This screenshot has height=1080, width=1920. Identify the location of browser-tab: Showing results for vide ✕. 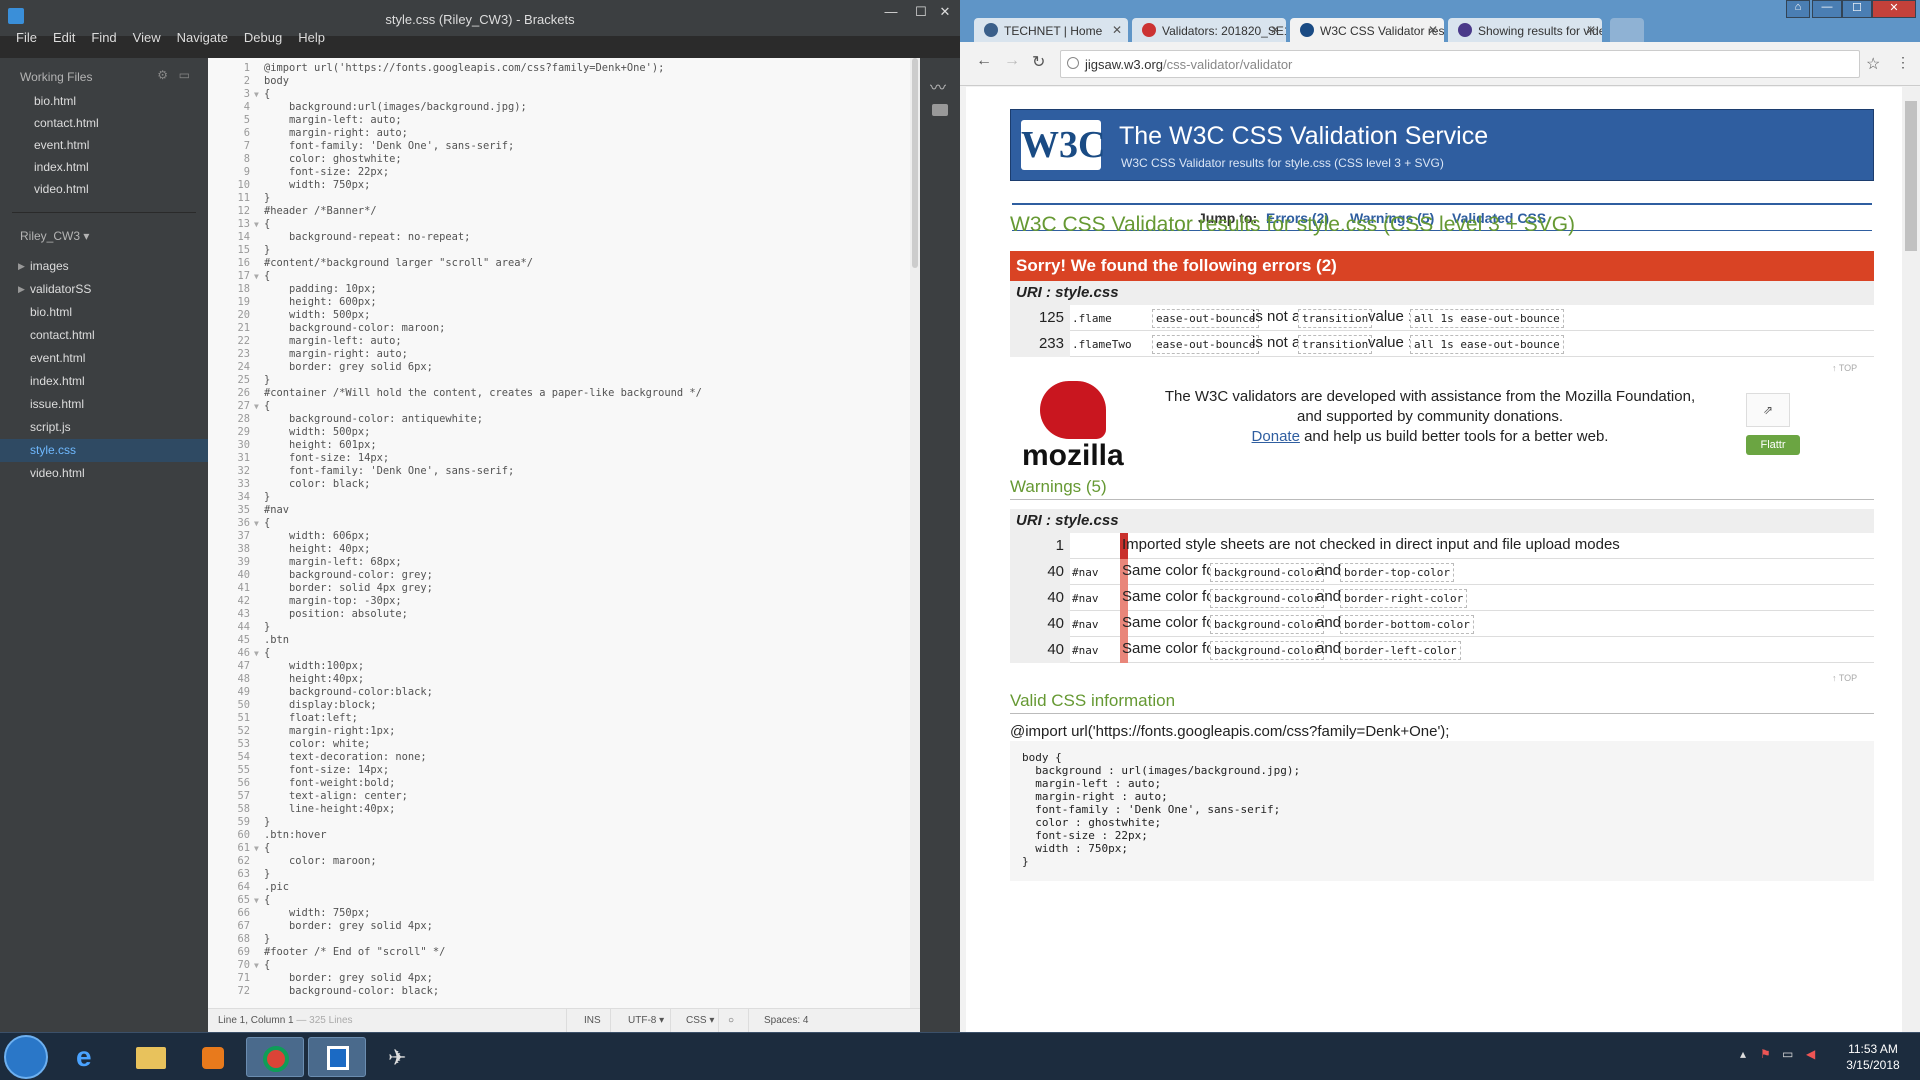
(1525, 30).